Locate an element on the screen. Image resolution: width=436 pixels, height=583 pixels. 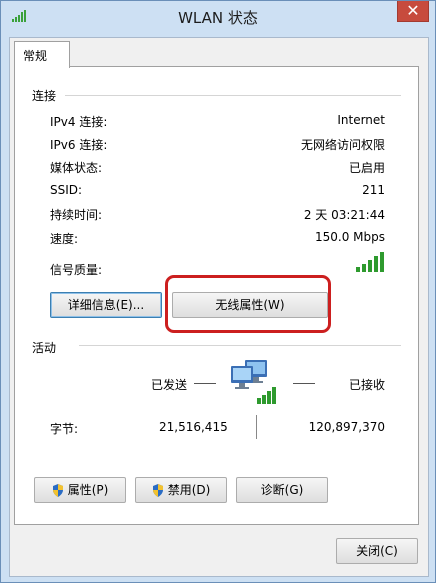
bytes-label: 字节: is located at coordinates (64, 429).